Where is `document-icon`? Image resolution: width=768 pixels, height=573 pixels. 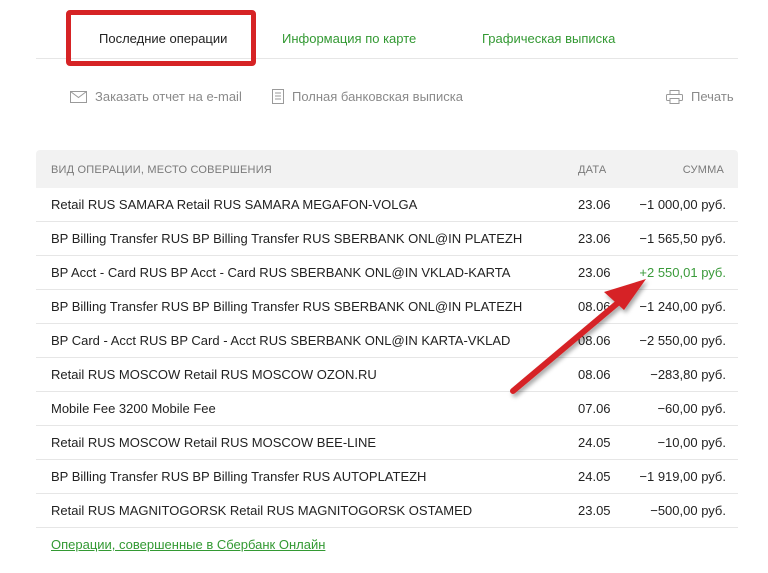 document-icon is located at coordinates (278, 96).